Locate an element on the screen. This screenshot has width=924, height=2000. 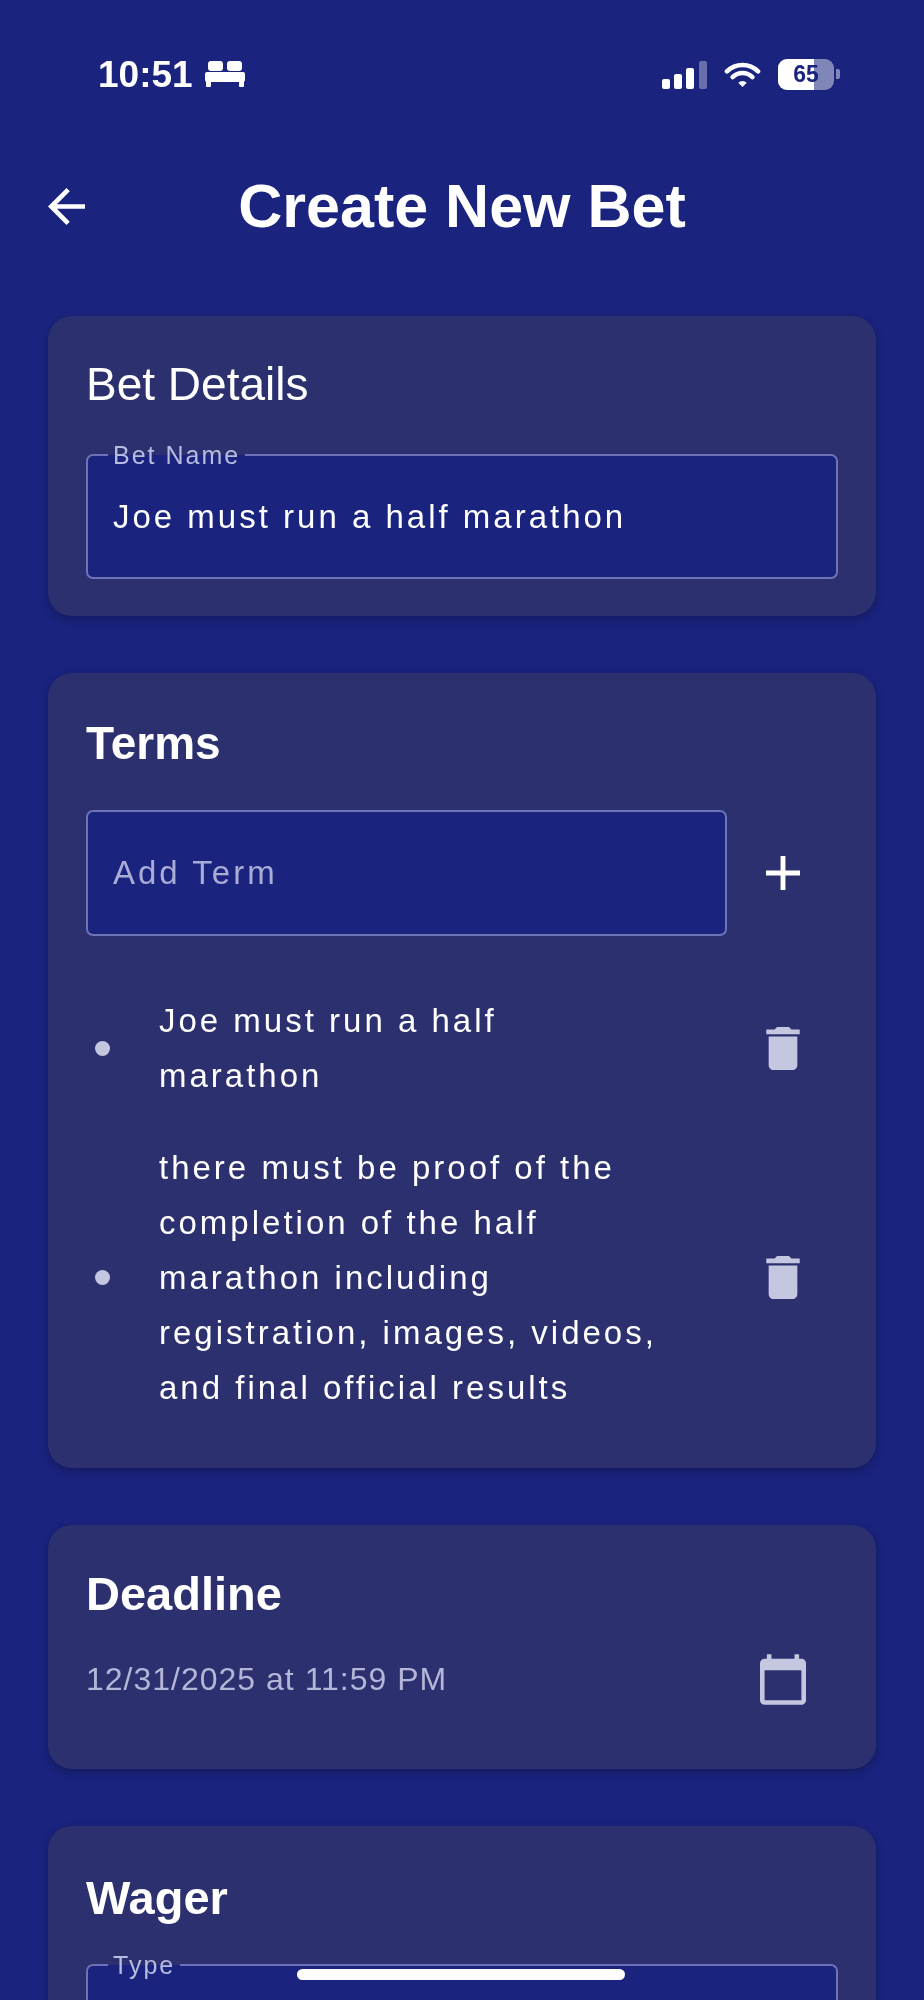
signal-icon is located at coordinates (684, 74).